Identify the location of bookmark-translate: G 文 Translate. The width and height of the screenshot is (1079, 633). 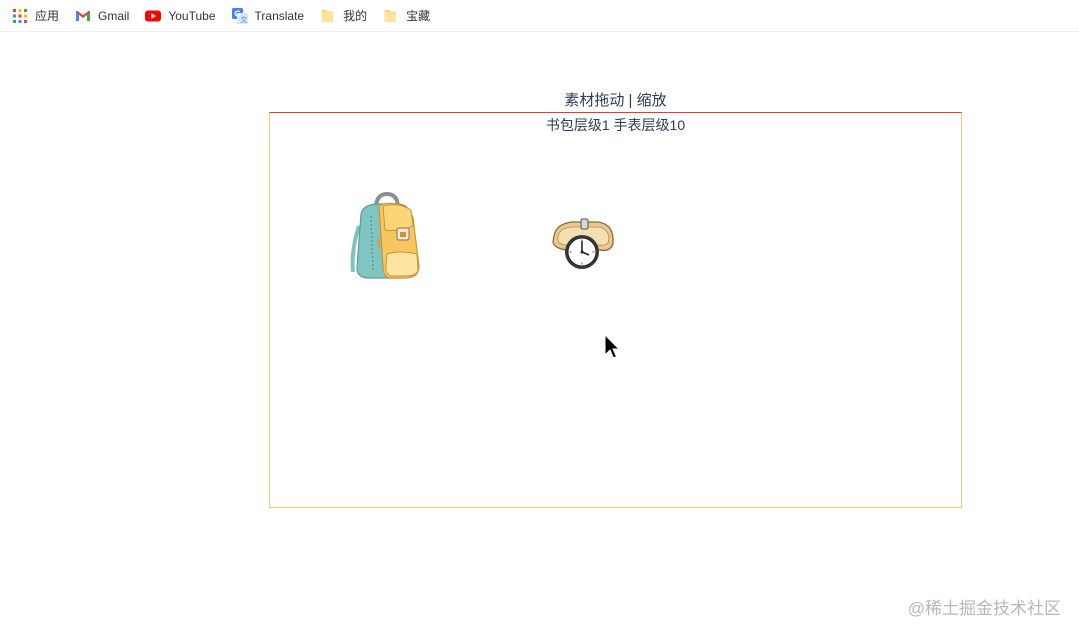
(268, 16).